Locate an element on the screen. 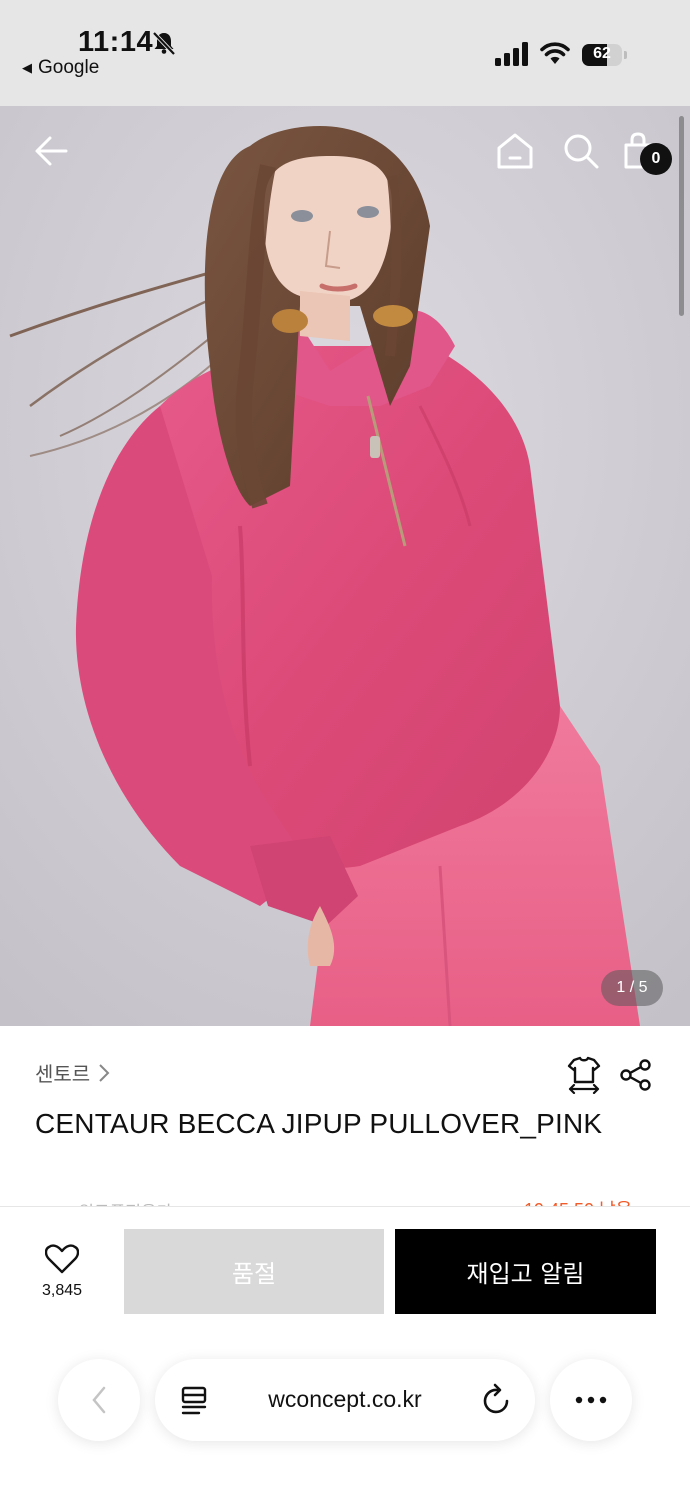 This screenshot has height=1501, width=690. cart-count-badge: 0 is located at coordinates (656, 159).